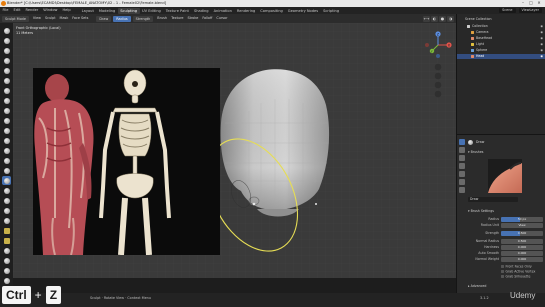  I want to click on tool-smooth, so click(6, 120).